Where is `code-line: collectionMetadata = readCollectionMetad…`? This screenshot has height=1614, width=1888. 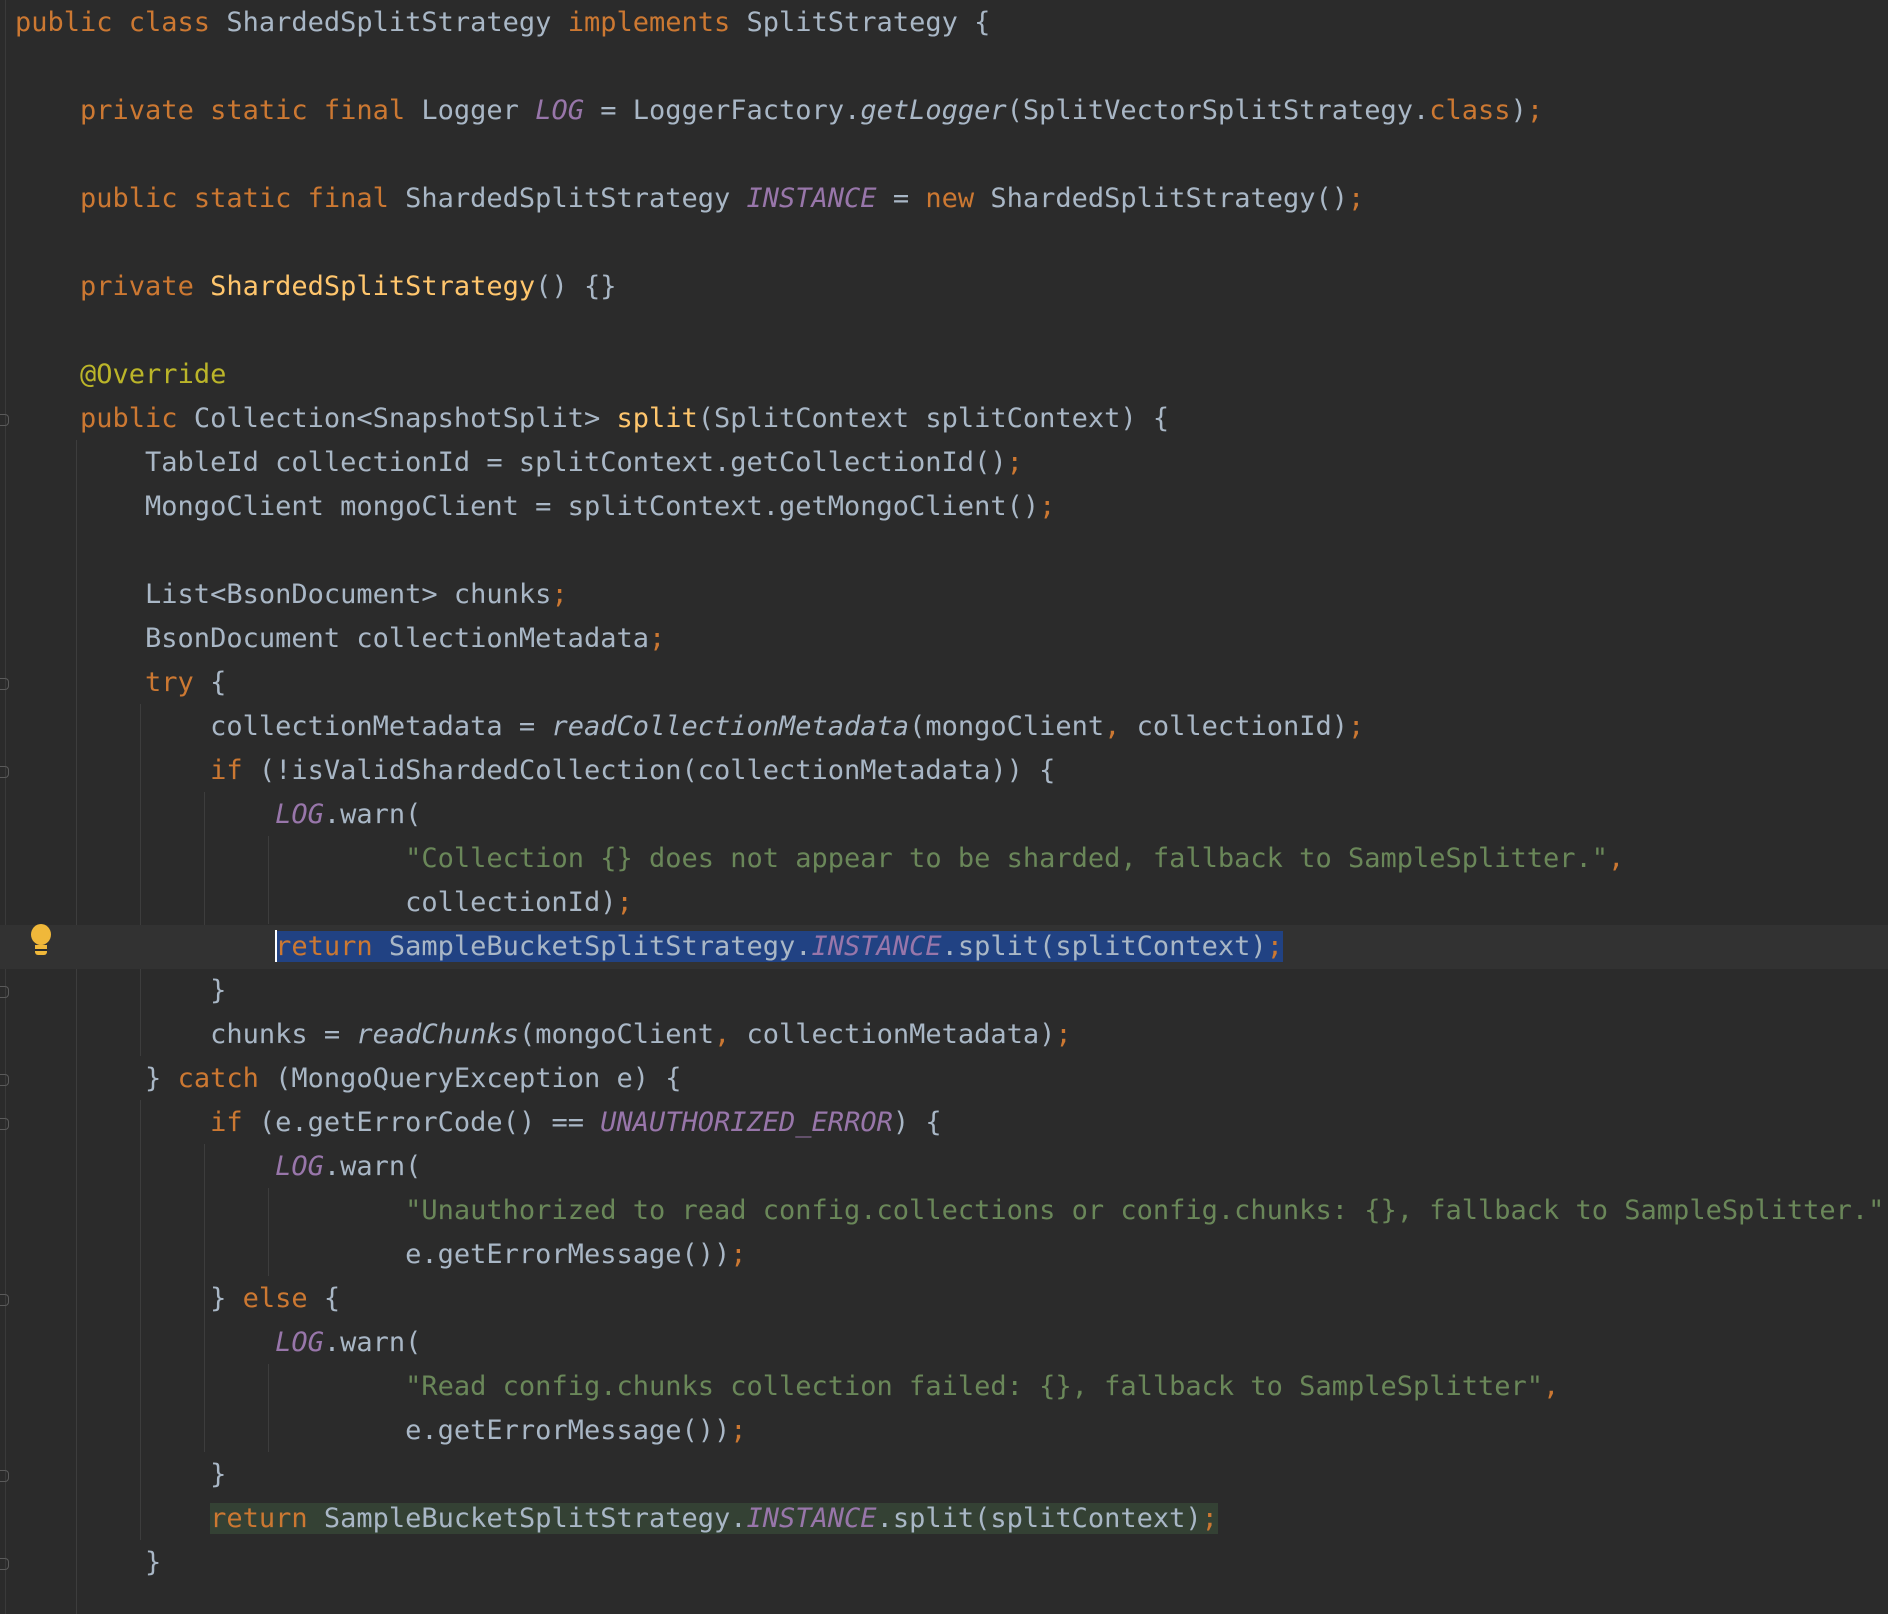
code-line: collectionMetadata = readCollectionMetad… is located at coordinates (689, 727).